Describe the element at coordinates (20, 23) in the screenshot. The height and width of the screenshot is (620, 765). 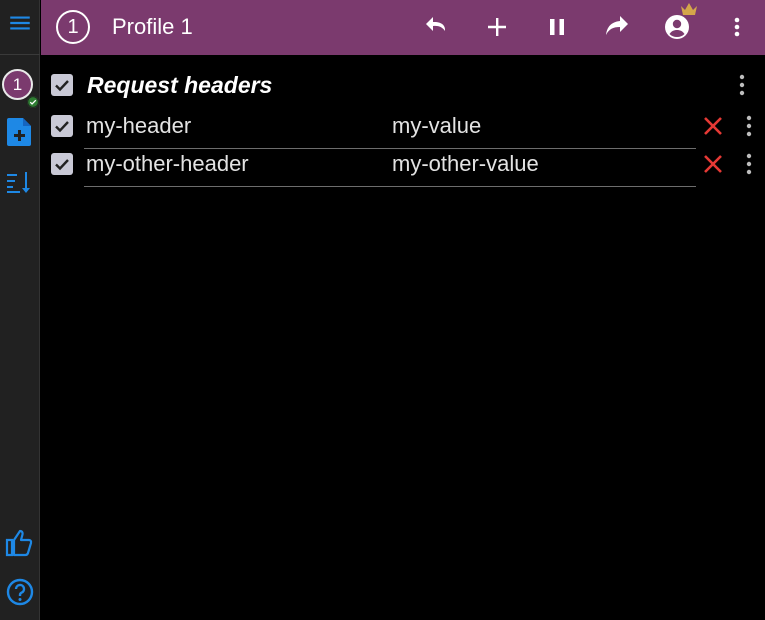
I see `hamburger-menu-icon` at that location.